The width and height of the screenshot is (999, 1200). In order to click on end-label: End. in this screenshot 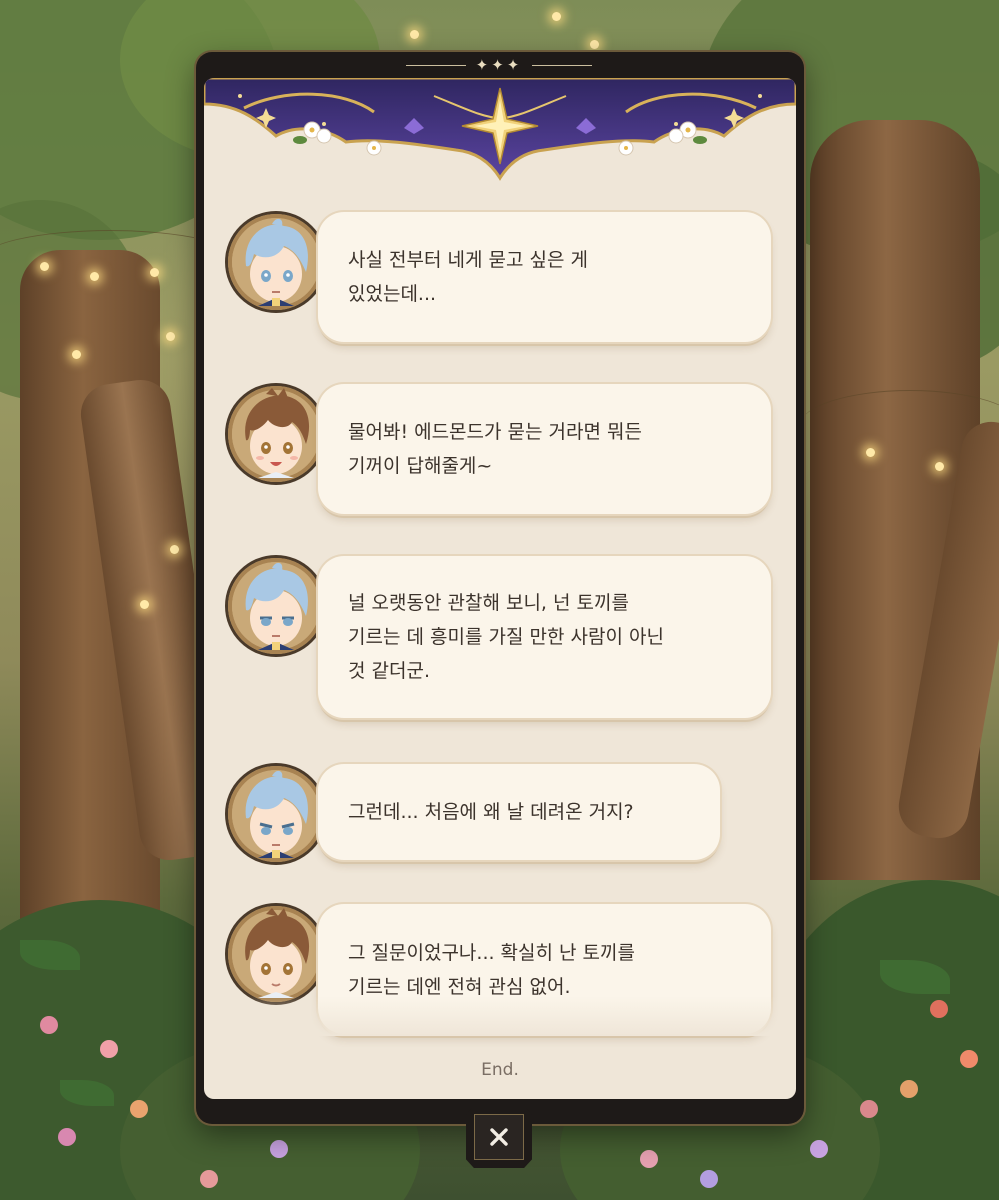, I will do `click(500, 1070)`.